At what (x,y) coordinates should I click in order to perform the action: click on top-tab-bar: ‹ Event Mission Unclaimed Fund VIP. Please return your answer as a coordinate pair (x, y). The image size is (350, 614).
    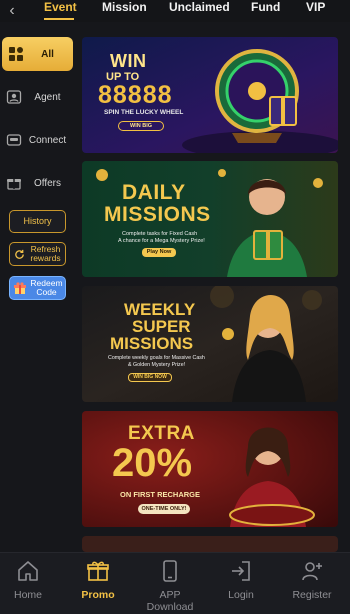
    Looking at the image, I should click on (175, 11).